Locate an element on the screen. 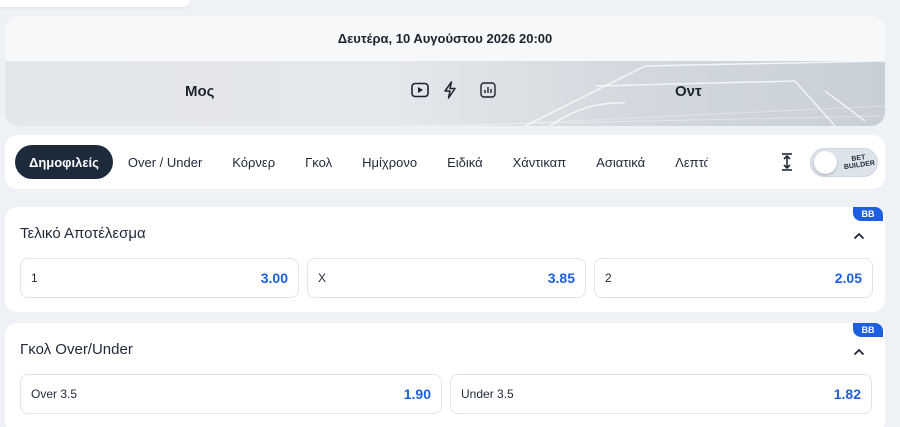 Image resolution: width=900 pixels, height=427 pixels. odd-label: 2 is located at coordinates (608, 278).